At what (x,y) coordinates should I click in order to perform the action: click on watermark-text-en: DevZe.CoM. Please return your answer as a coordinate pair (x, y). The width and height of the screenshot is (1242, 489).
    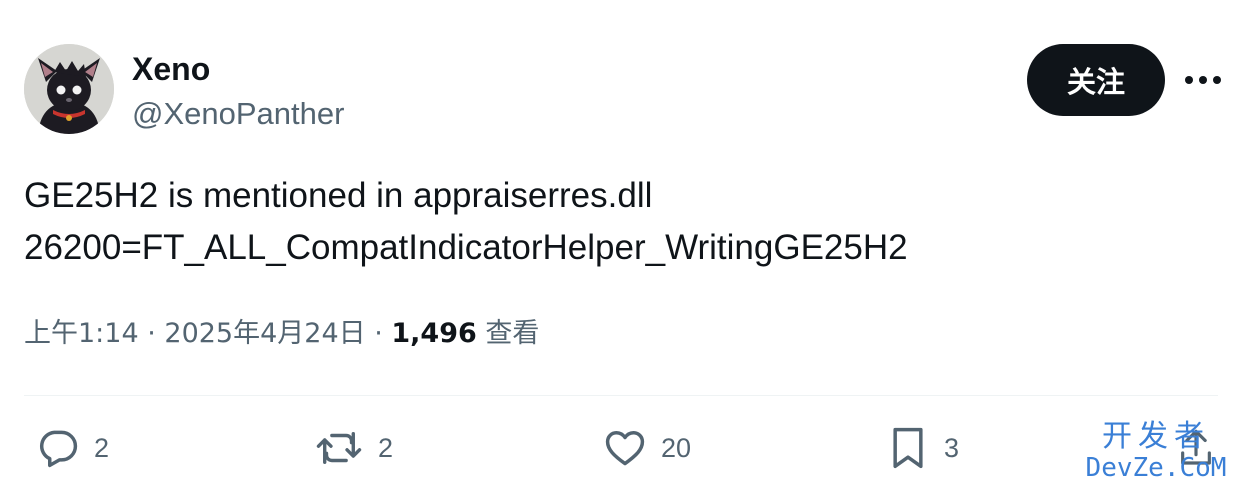
    Looking at the image, I should click on (1156, 468).